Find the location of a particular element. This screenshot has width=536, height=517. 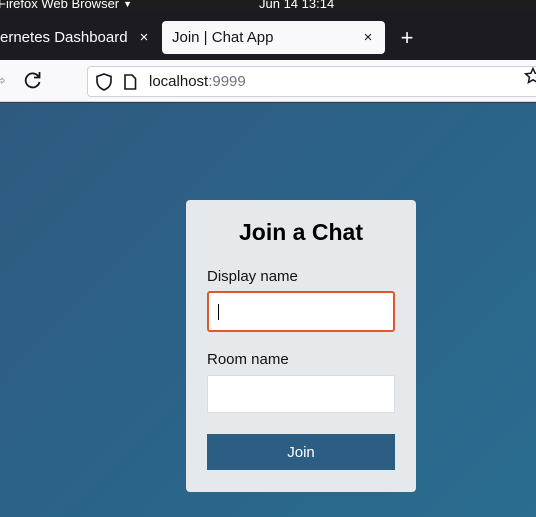

url-host: localhost is located at coordinates (179, 81).